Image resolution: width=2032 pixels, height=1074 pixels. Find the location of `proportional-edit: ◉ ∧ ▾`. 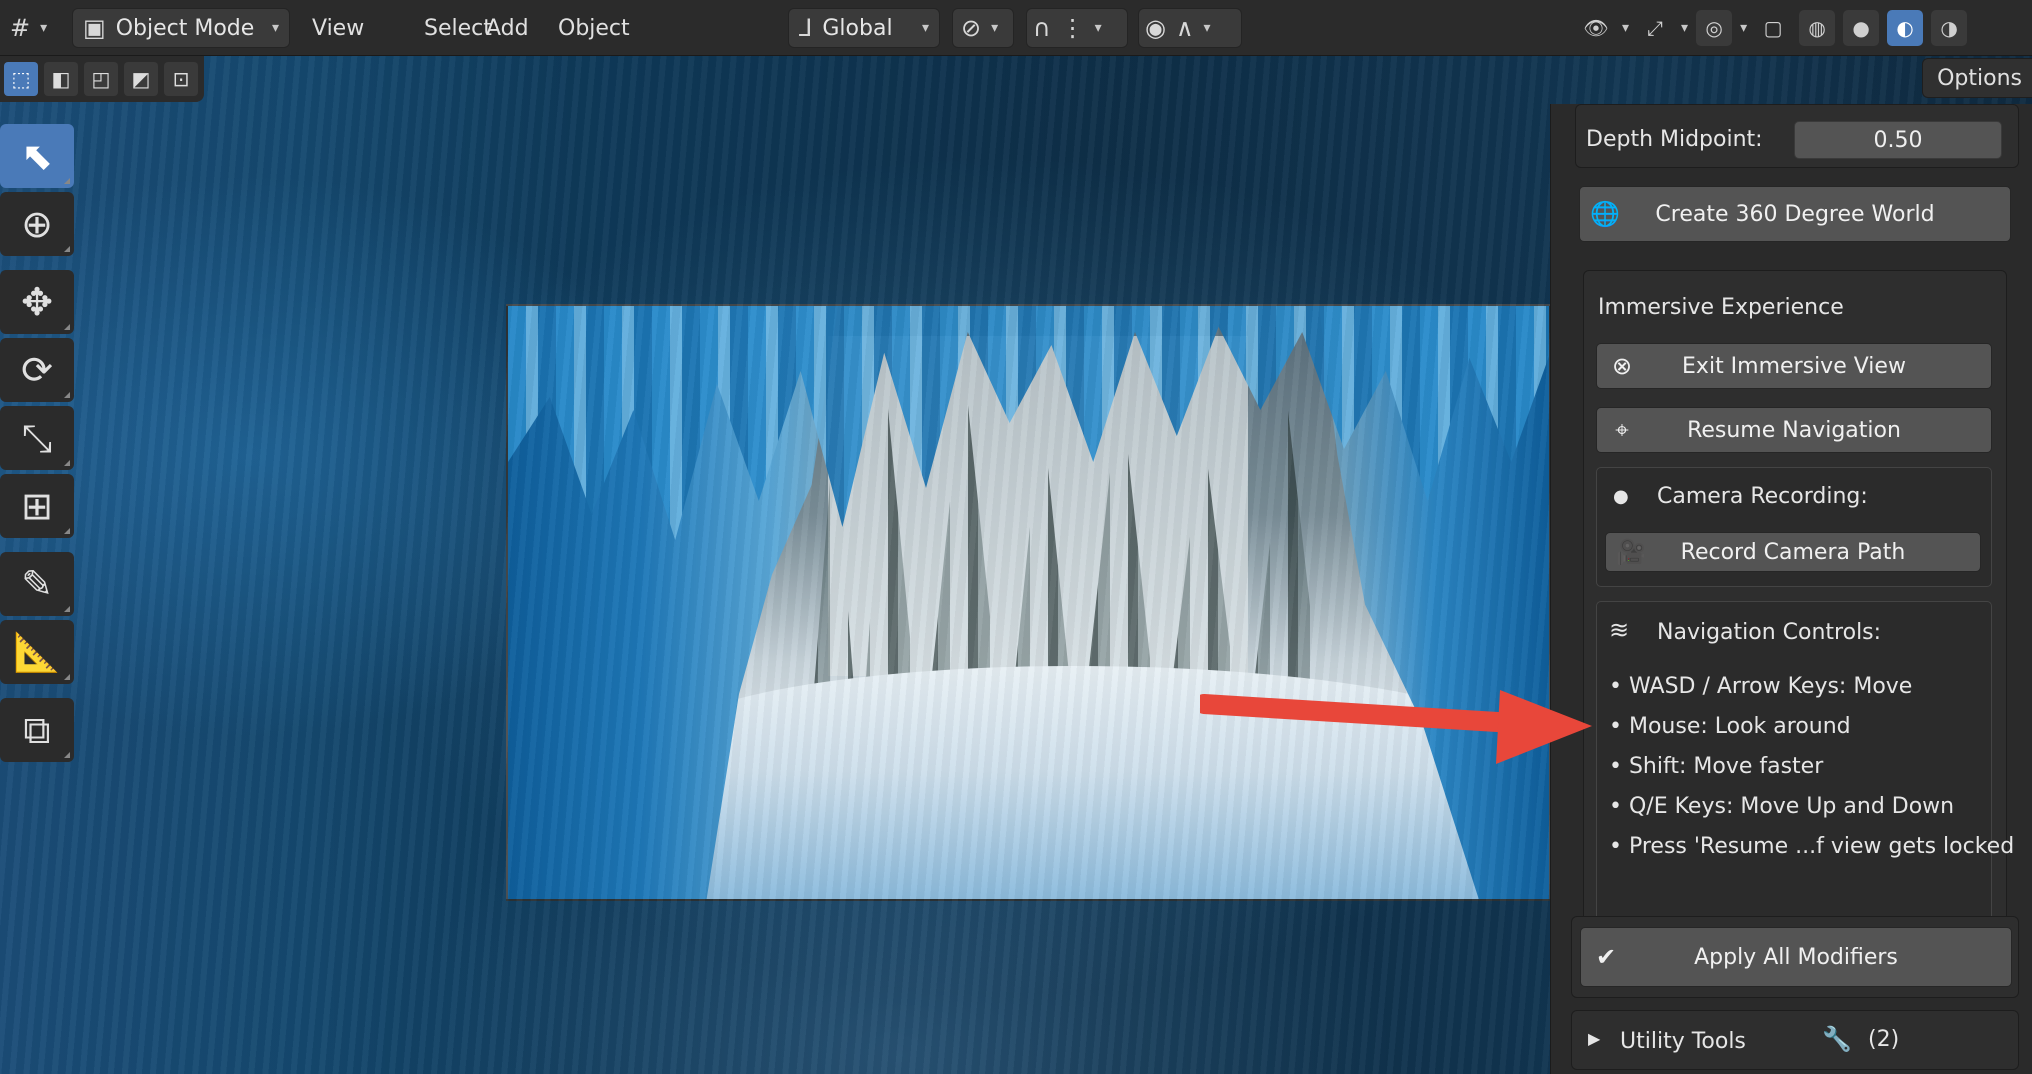

proportional-edit: ◉ ∧ ▾ is located at coordinates (1190, 28).